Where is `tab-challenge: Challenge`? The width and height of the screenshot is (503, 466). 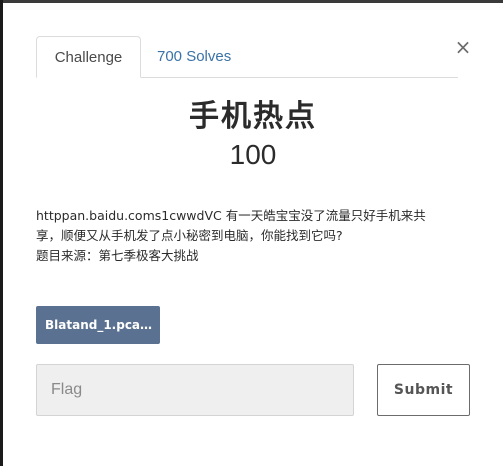
tab-challenge: Challenge is located at coordinates (88, 57).